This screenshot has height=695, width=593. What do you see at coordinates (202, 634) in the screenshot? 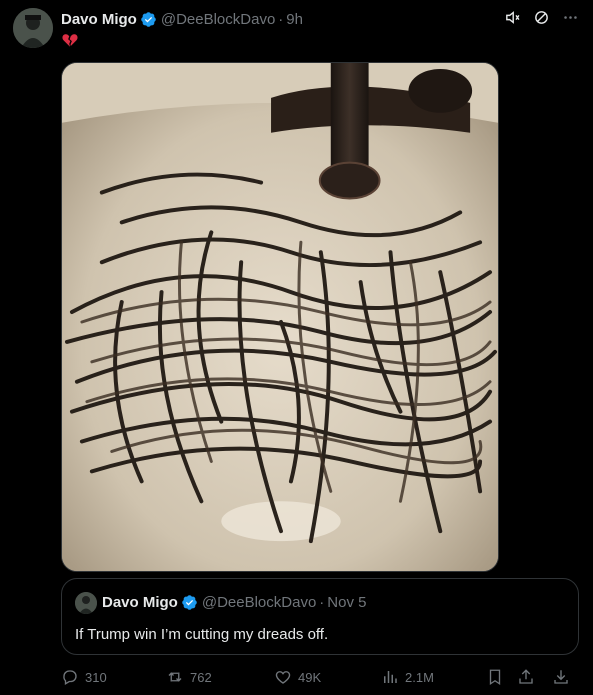
I see `quoted-text: If Trump win I’m cutting my dreads off.` at bounding box center [202, 634].